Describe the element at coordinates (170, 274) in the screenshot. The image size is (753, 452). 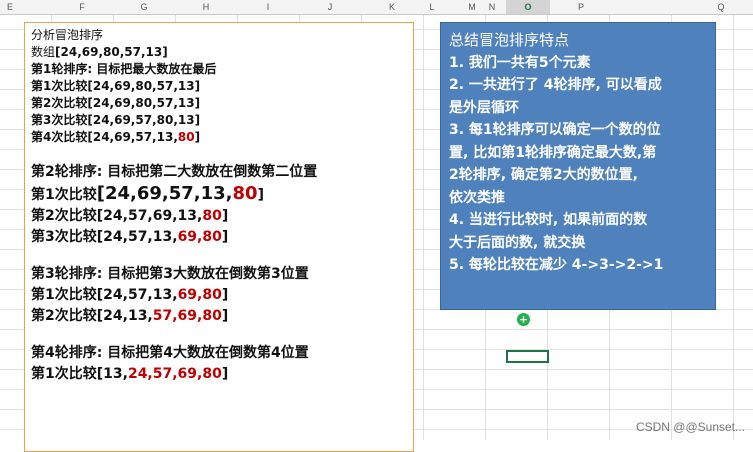
I see `round3-heading: 第3轮排序: 目标把第3大数放在倒数第3位置` at that location.